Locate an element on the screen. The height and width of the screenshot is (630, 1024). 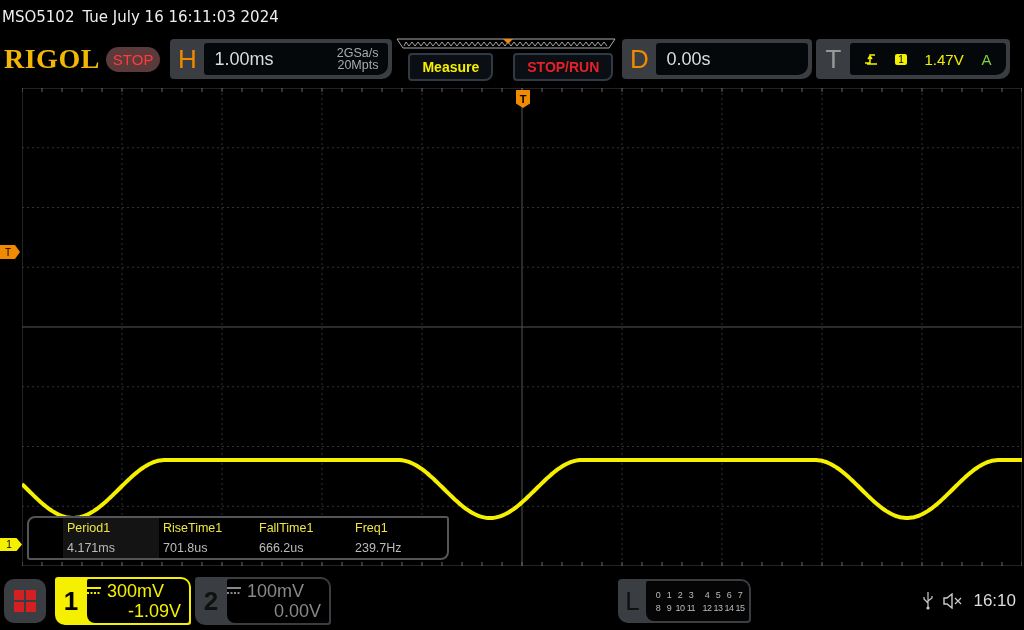
delay-panel: D 0.00s is located at coordinates (717, 59).